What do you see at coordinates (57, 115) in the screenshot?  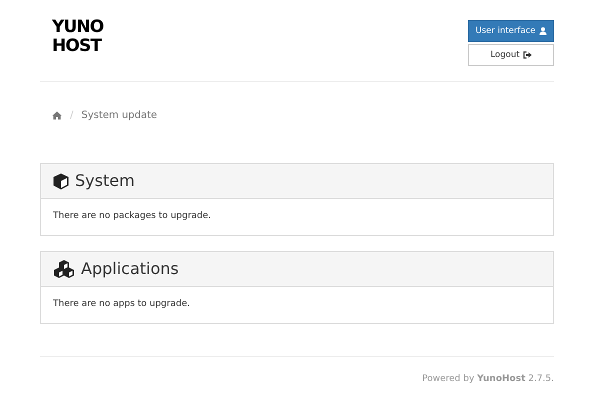 I see `home-icon` at bounding box center [57, 115].